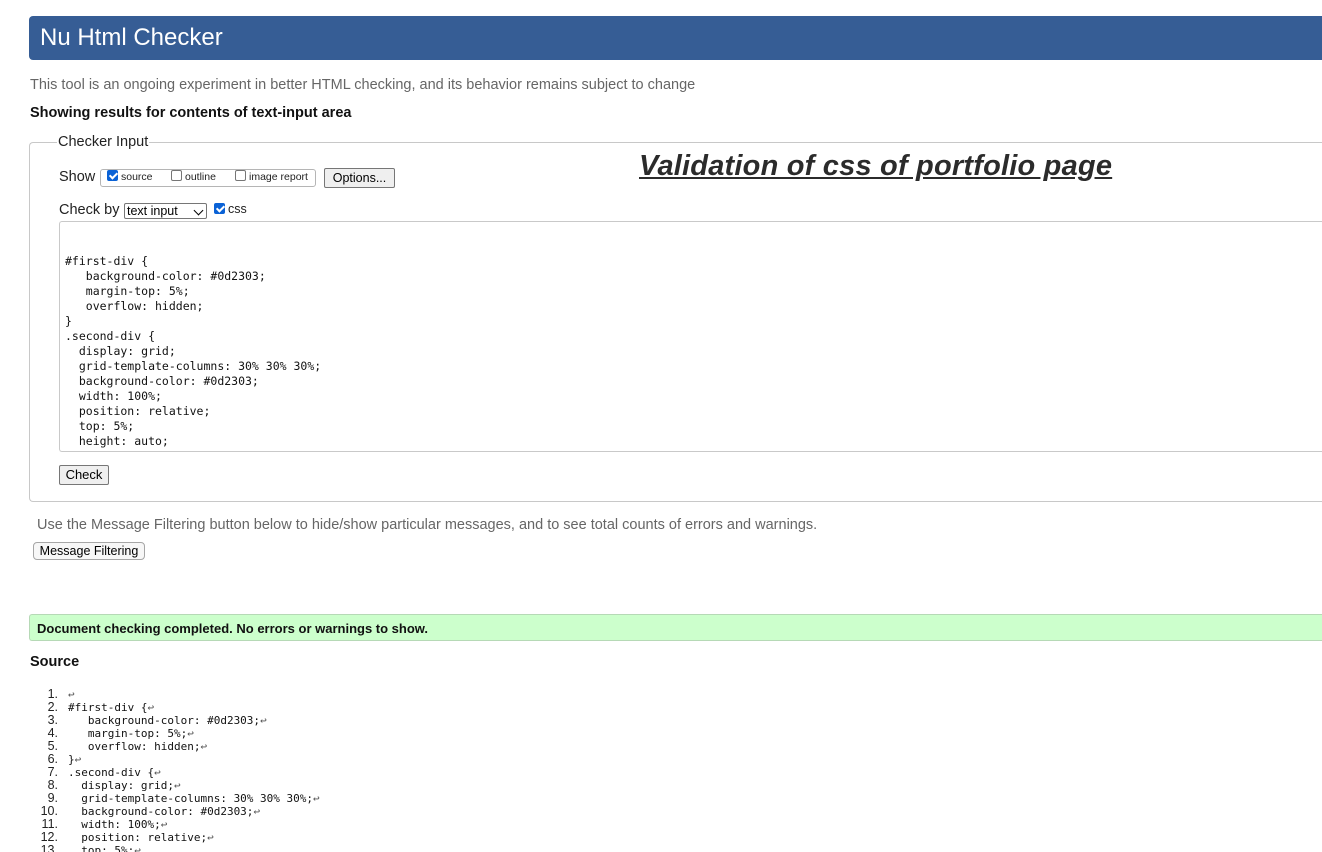 This screenshot has width=1322, height=852. What do you see at coordinates (84, 475) in the screenshot?
I see `check-button: Check` at bounding box center [84, 475].